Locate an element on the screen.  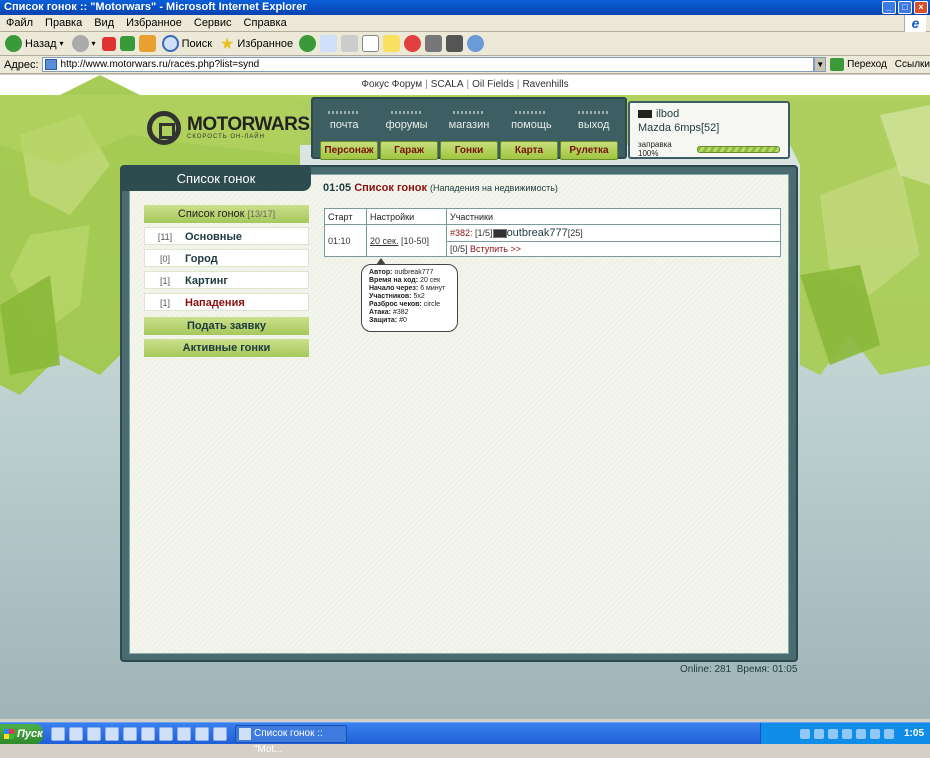
back-button: Назад ▾ is located at coordinates (34, 43).